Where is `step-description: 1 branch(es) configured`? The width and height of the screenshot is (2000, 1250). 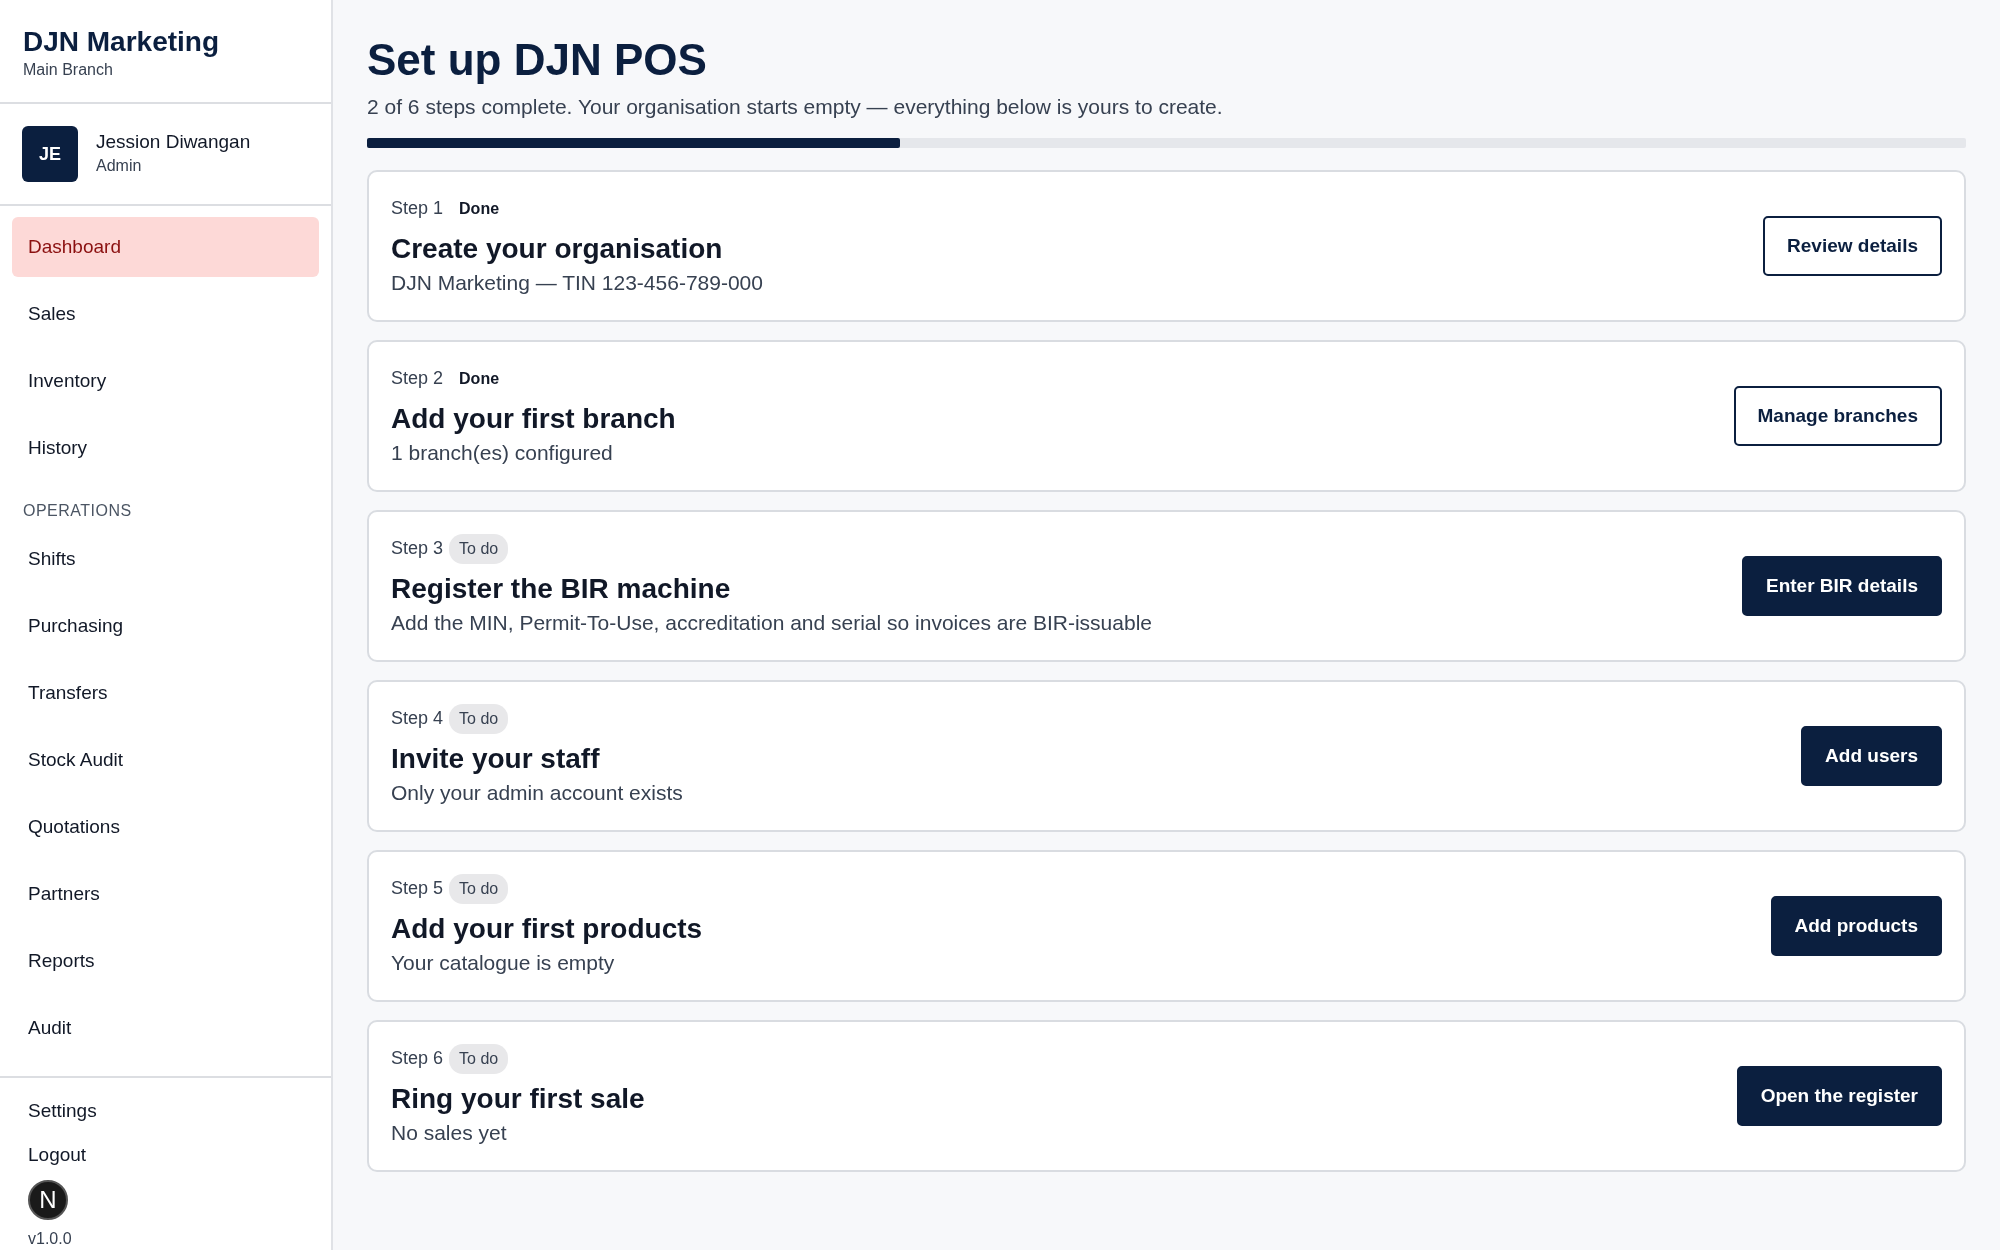 step-description: 1 branch(es) configured is located at coordinates (502, 453).